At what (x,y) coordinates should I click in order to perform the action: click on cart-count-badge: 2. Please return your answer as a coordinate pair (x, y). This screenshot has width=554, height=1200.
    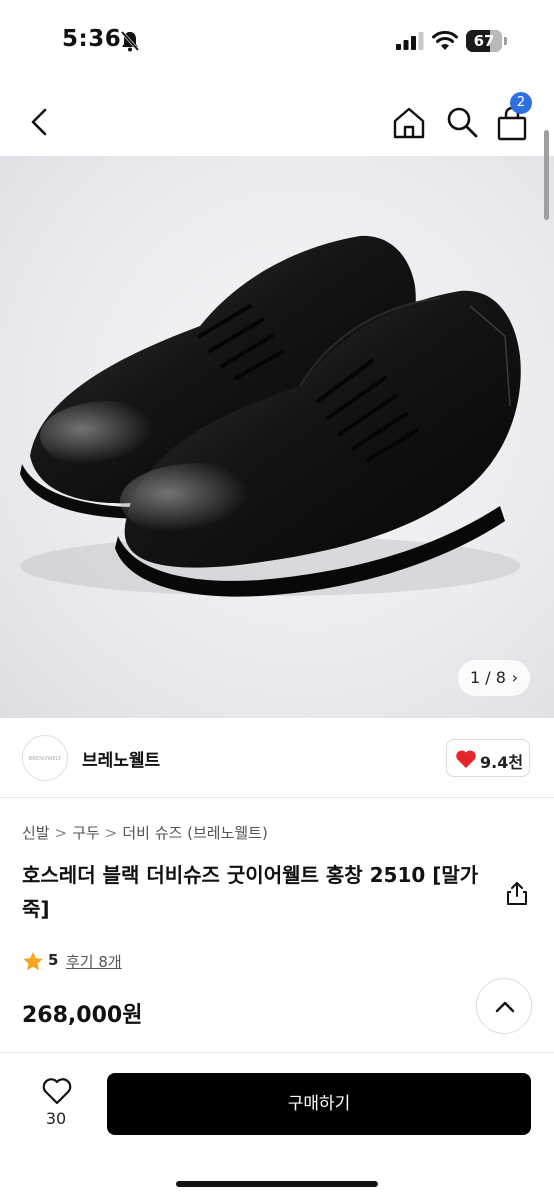
    Looking at the image, I should click on (521, 103).